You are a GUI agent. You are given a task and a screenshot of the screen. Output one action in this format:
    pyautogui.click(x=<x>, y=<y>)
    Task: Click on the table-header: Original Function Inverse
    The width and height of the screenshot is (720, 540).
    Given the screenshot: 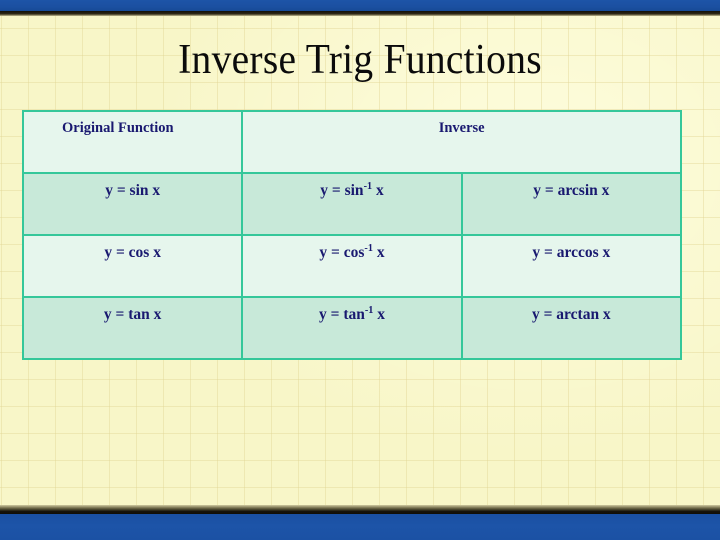 What is the action you would take?
    pyautogui.click(x=351, y=142)
    